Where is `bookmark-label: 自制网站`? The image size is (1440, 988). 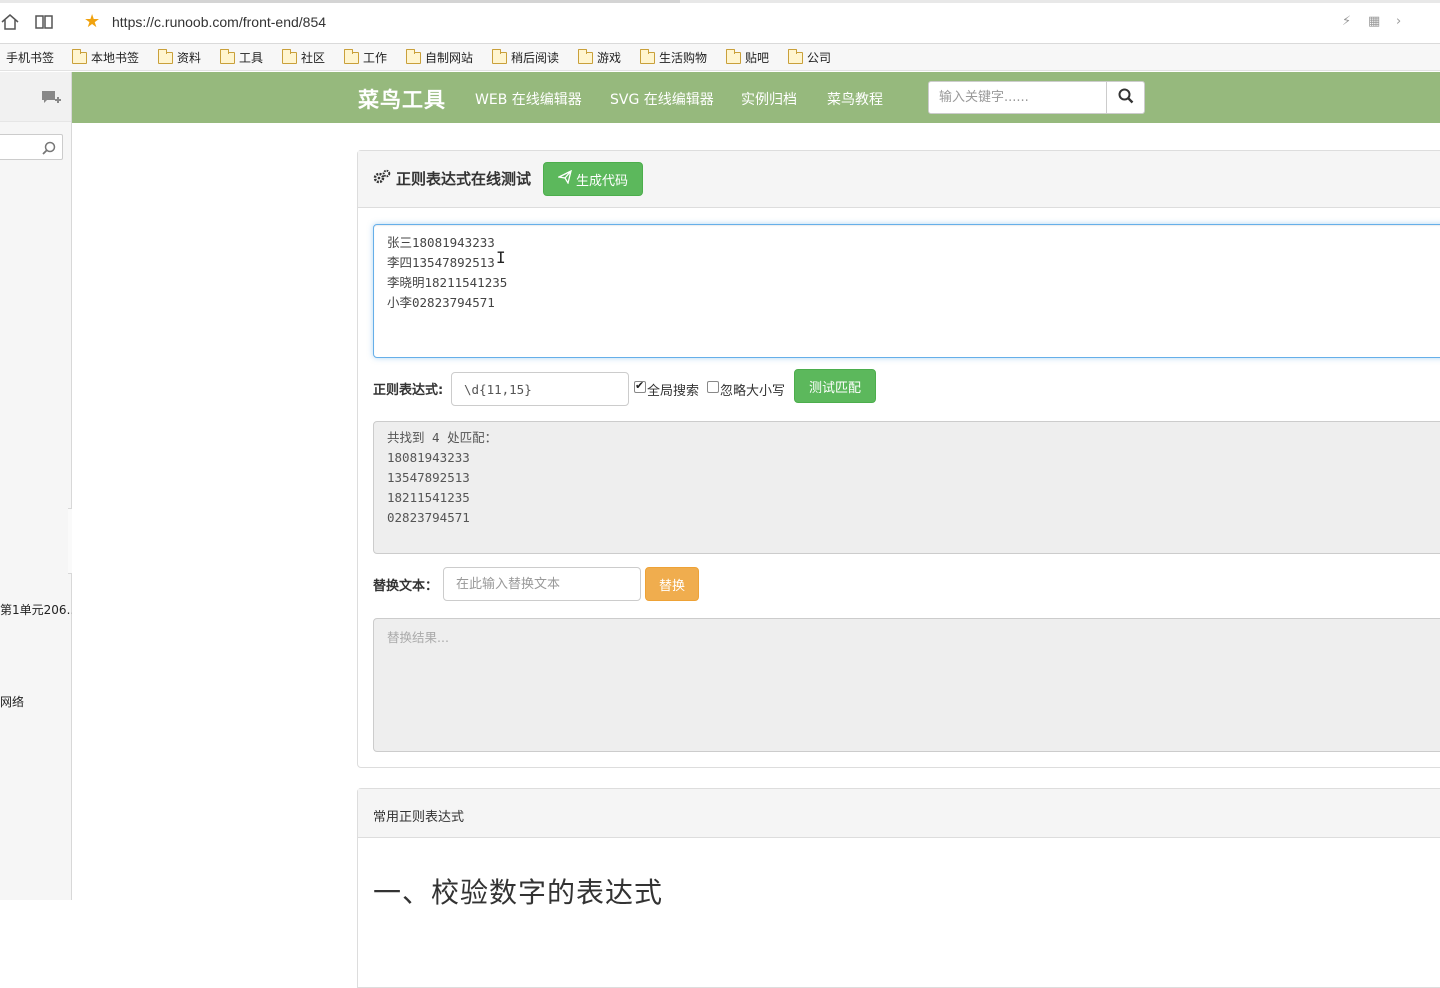 bookmark-label: 自制网站 is located at coordinates (449, 58).